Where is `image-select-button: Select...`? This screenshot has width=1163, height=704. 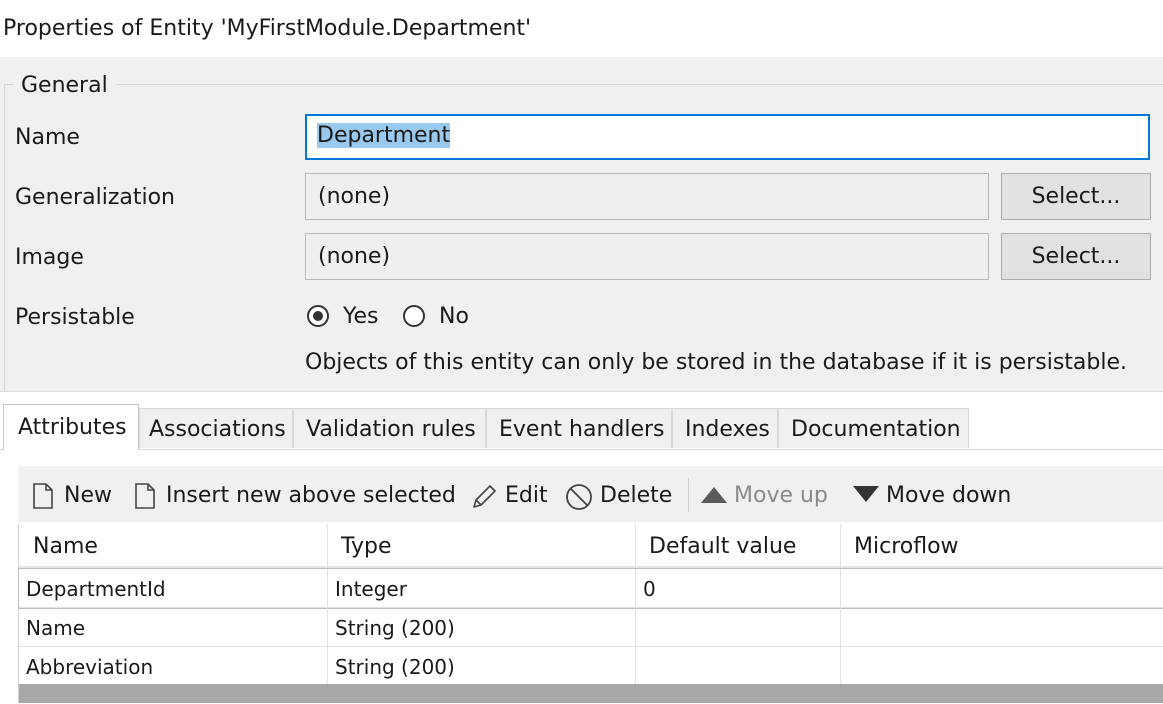 image-select-button: Select... is located at coordinates (1076, 256).